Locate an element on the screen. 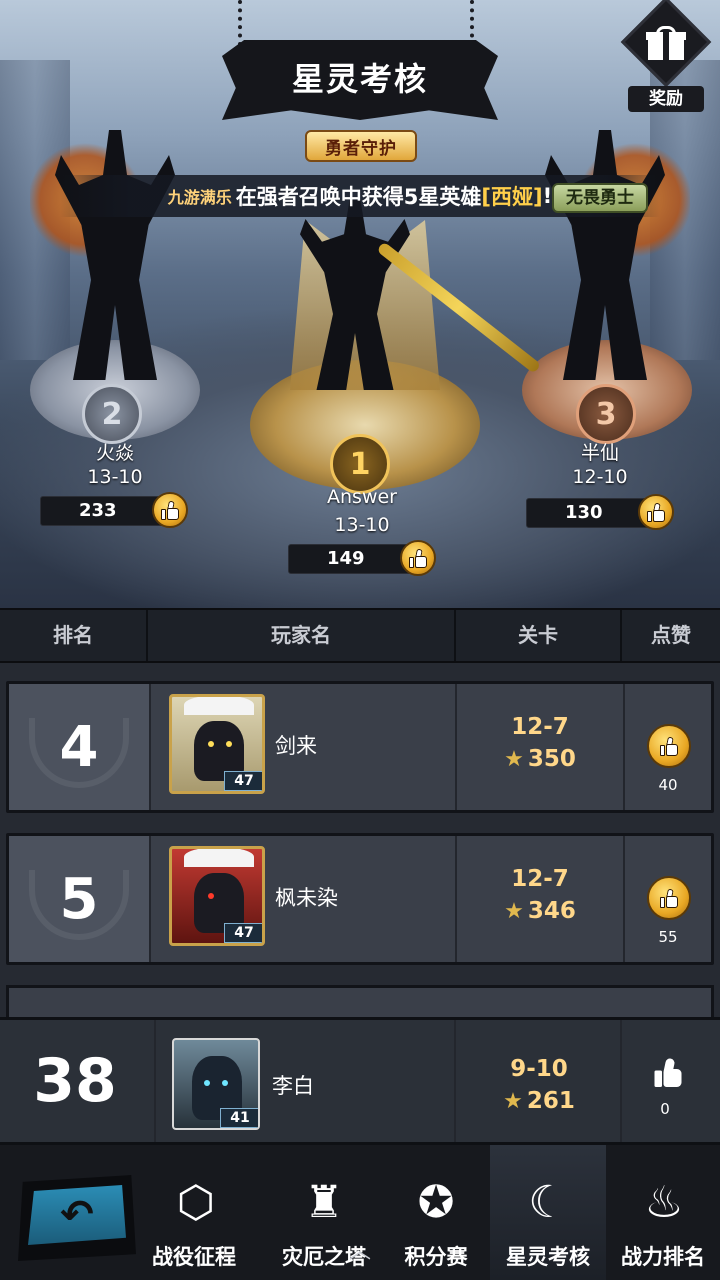  my-rank-number: 38 is located at coordinates (75, 1081).